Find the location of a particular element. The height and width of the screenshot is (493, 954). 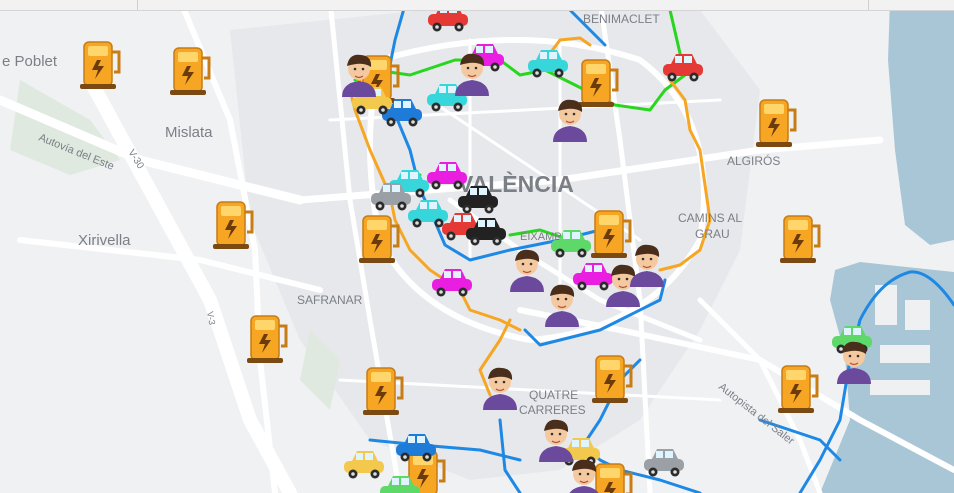

label-benimaclet: BENIMACLET is located at coordinates (621, 19).